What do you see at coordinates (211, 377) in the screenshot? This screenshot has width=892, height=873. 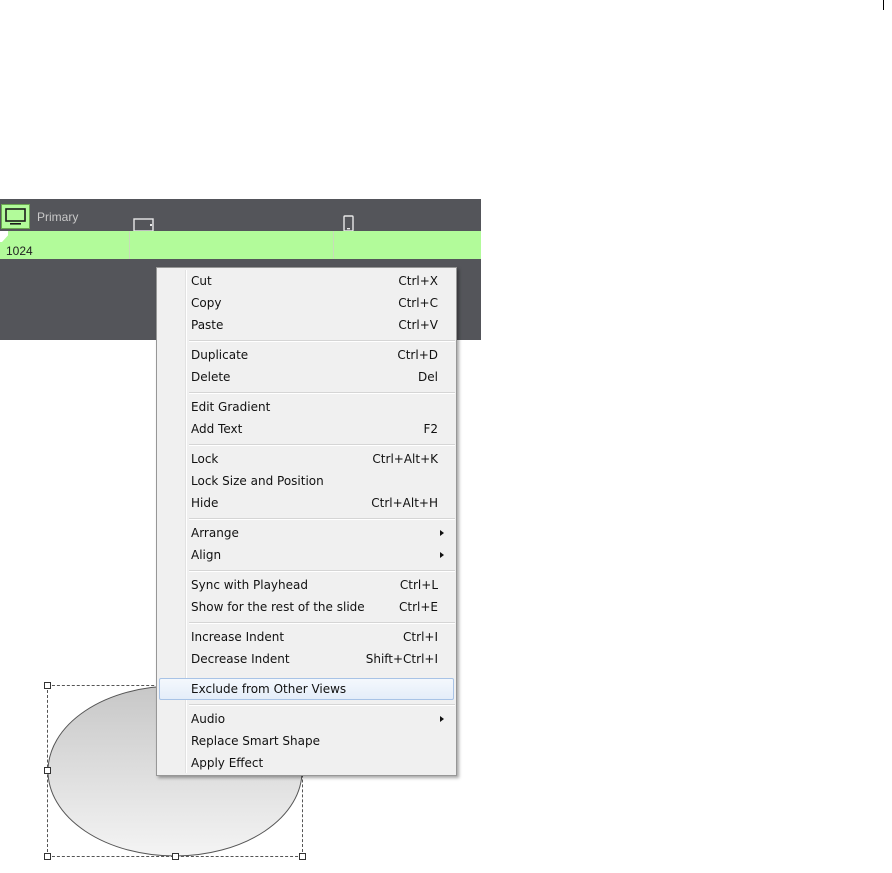 I see `menu-label: Delete` at bounding box center [211, 377].